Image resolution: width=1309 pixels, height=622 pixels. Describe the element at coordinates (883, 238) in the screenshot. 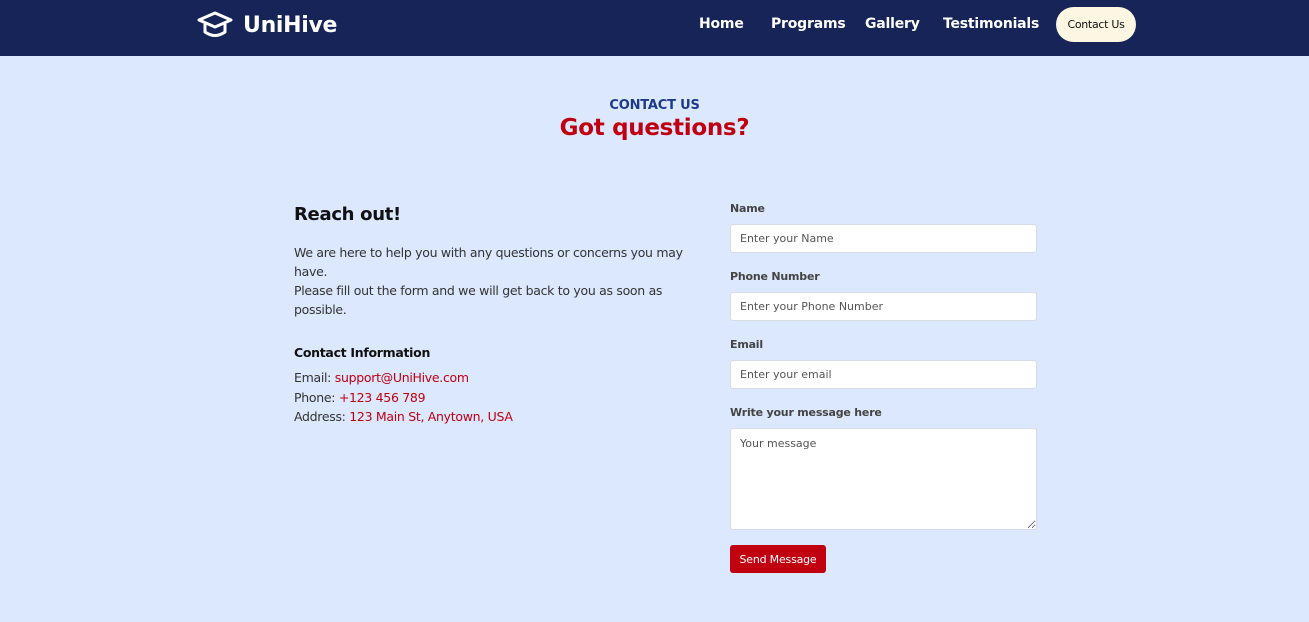

I see `name-input` at that location.